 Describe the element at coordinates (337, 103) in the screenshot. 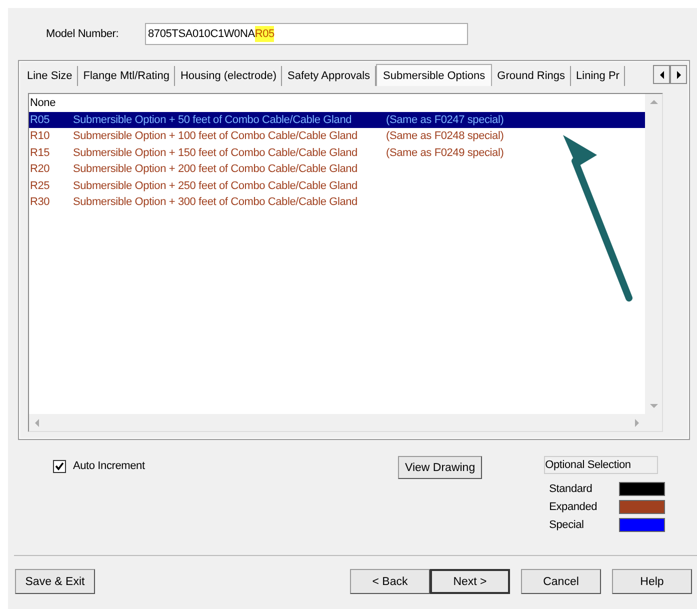

I see `option-row: None` at that location.